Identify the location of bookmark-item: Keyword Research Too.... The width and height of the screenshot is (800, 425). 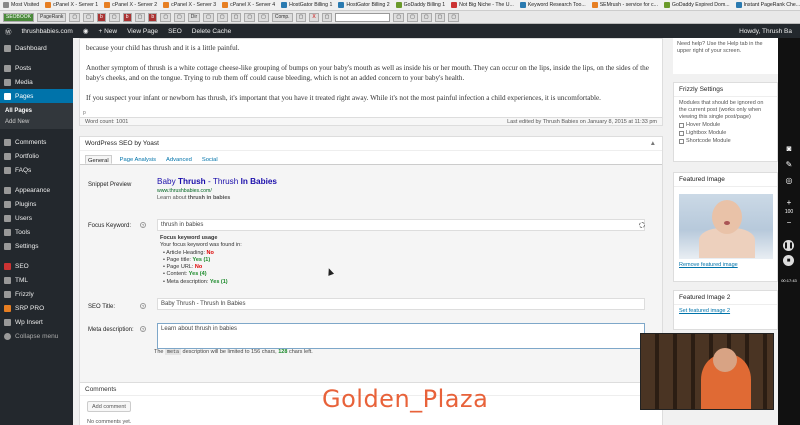
(552, 5).